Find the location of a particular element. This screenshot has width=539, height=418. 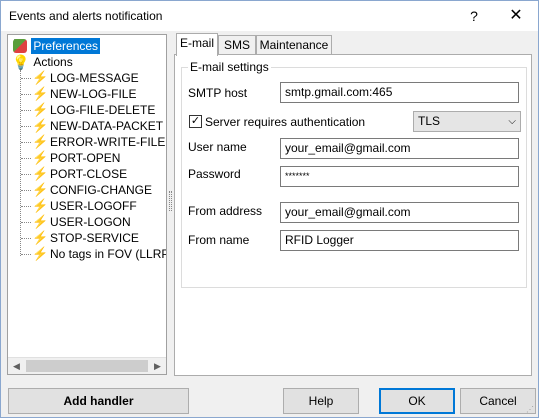

close-button: ✕ is located at coordinates (516, 16).